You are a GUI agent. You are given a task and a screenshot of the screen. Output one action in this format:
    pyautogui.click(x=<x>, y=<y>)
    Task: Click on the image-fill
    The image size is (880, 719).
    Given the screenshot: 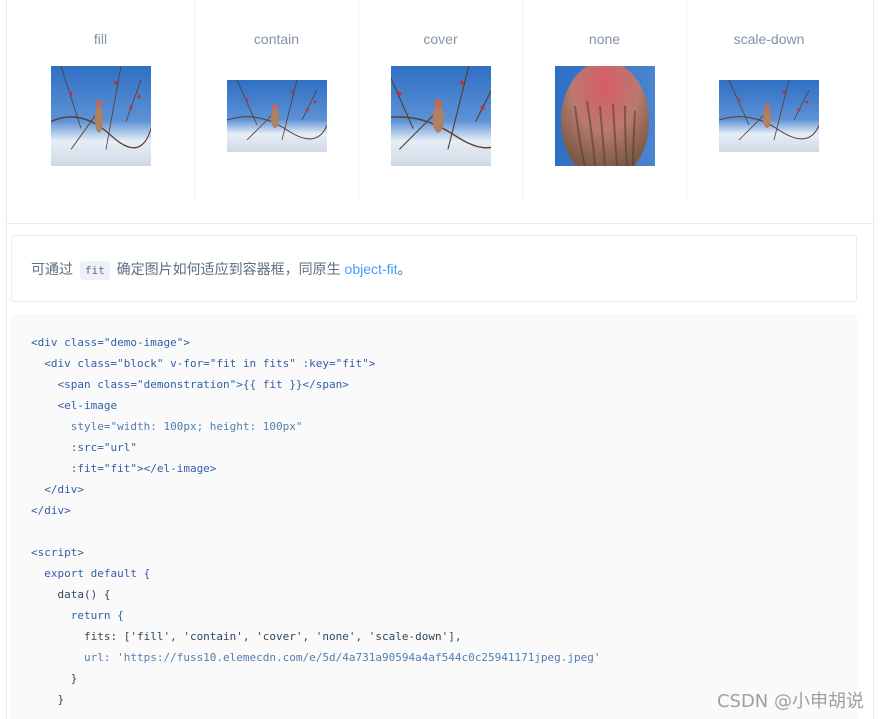 What is the action you would take?
    pyautogui.click(x=100, y=116)
    